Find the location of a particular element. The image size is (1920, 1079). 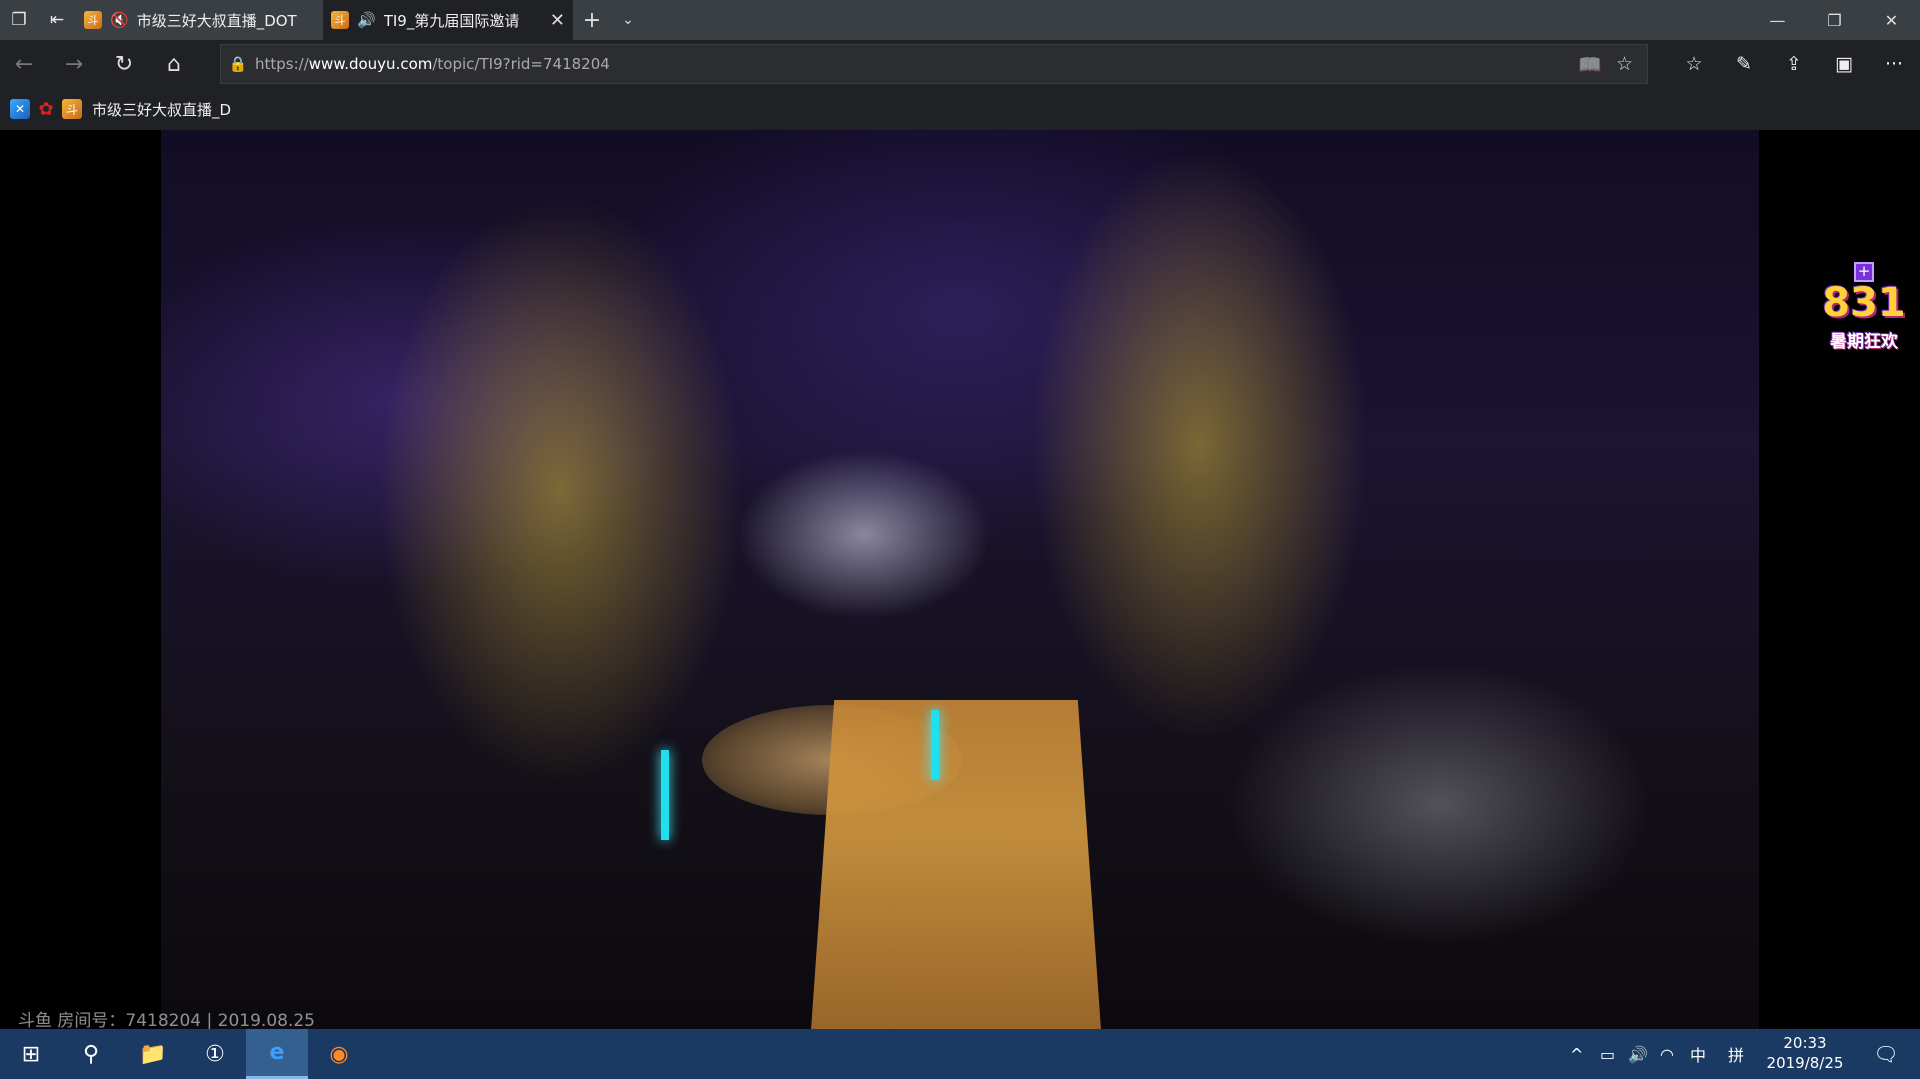

notes-pen-icon: ✎ is located at coordinates (1744, 64).